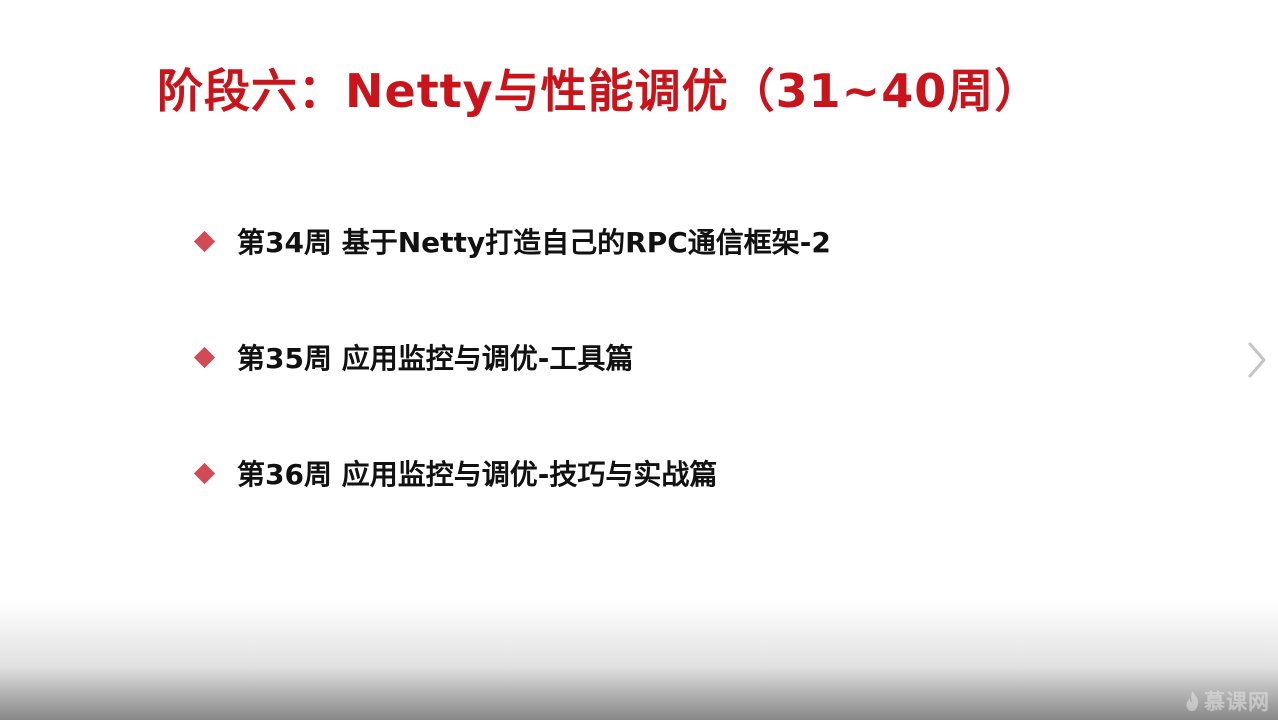 The width and height of the screenshot is (1278, 720). Describe the element at coordinates (599, 91) in the screenshot. I see `slide-title: 阶段六：Netty与性能调优（31~40周）` at that location.